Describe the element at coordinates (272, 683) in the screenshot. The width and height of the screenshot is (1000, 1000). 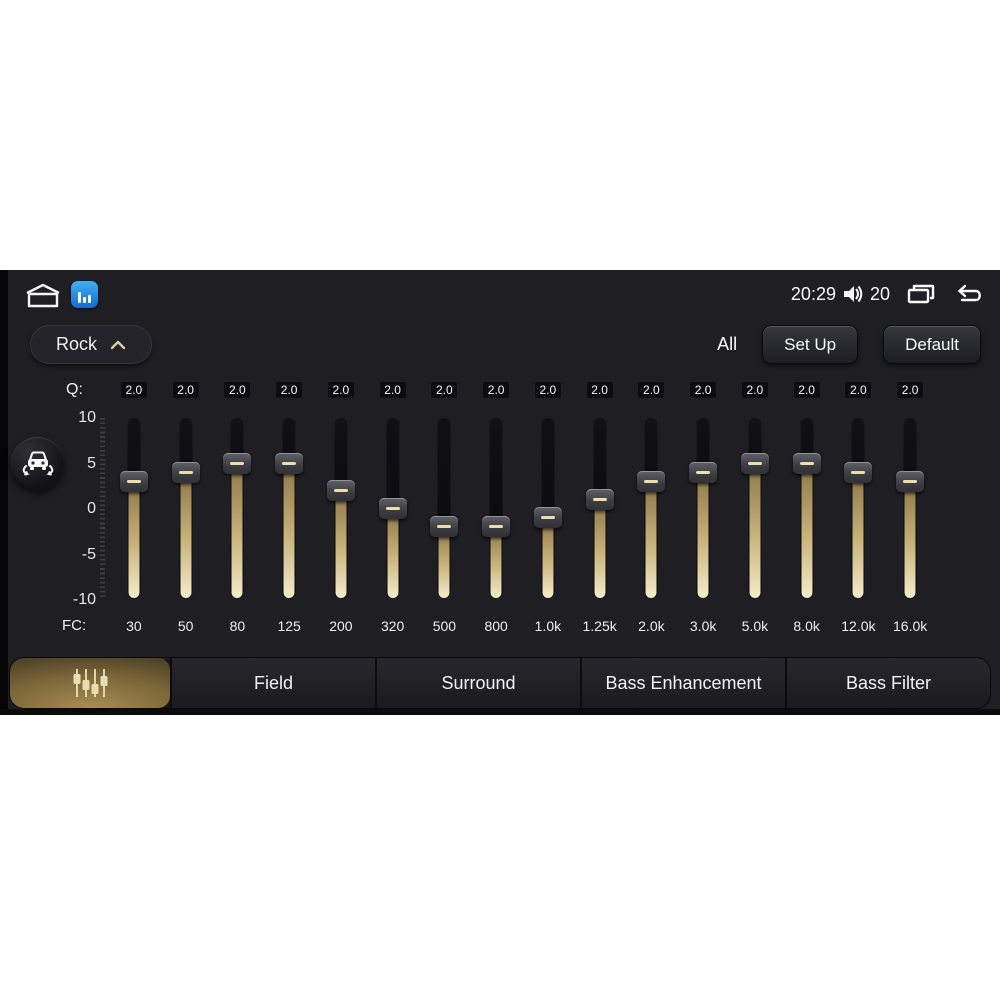
I see `tab-field: Field` at that location.